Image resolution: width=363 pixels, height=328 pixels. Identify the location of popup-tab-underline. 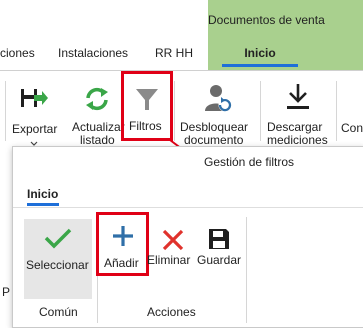
(43, 204).